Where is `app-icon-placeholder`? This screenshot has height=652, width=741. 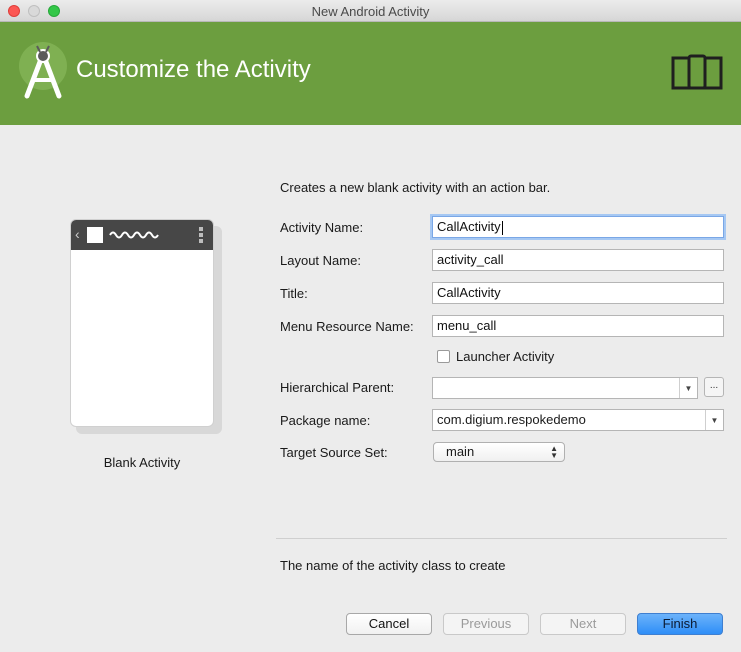 app-icon-placeholder is located at coordinates (95, 235).